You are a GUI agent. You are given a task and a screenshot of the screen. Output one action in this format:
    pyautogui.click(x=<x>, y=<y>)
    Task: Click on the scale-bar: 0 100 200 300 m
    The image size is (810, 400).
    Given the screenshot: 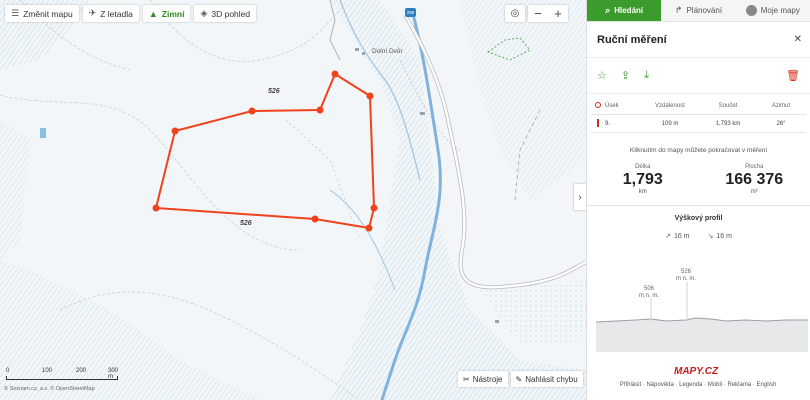 What is the action you would take?
    pyautogui.click(x=62, y=374)
    